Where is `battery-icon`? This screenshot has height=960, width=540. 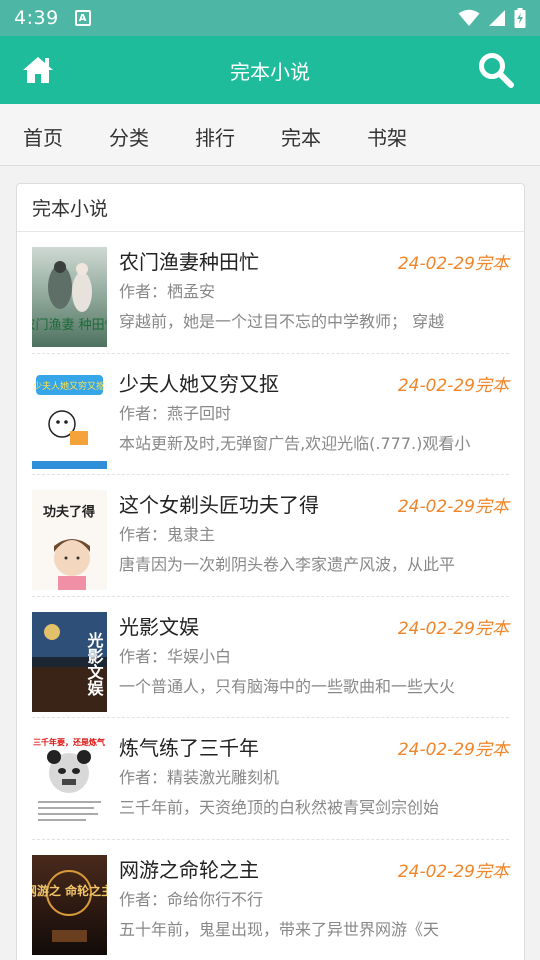 battery-icon is located at coordinates (520, 18).